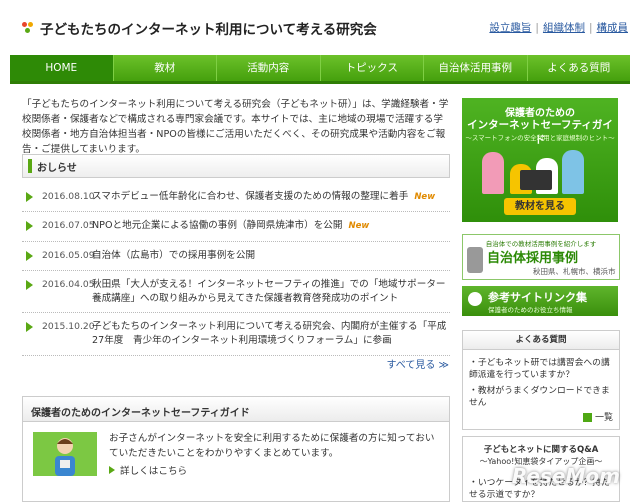 The image size is (640, 502). I want to click on link-purpose: 設立趣旨, so click(510, 28).